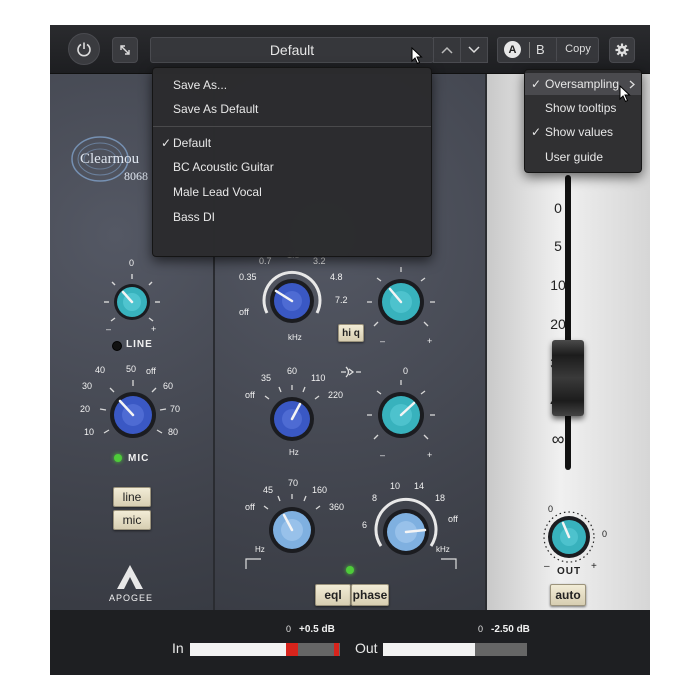 The width and height of the screenshot is (700, 700). What do you see at coordinates (132, 302) in the screenshot?
I see `line-gain-knob` at bounding box center [132, 302].